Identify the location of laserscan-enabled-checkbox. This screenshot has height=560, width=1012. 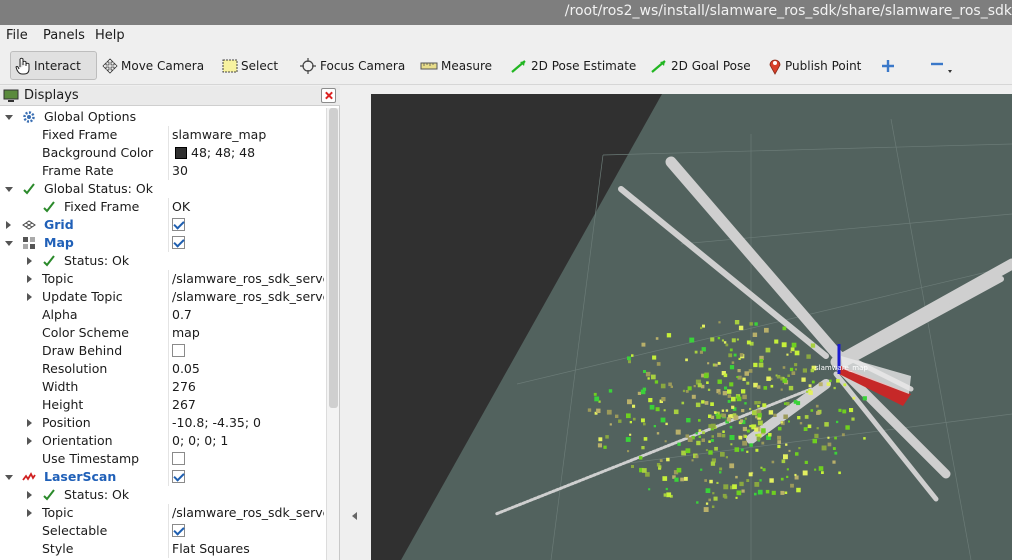
(178, 476).